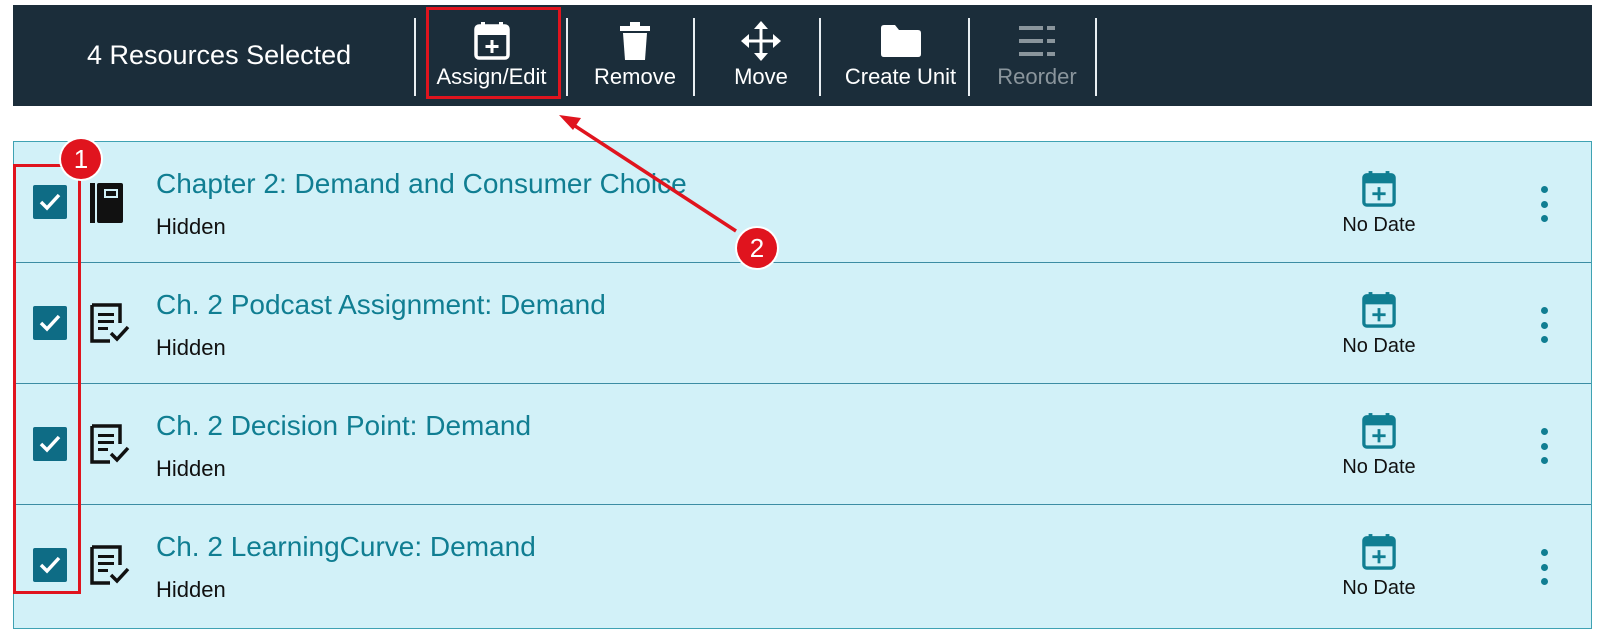 The height and width of the screenshot is (638, 1607). Describe the element at coordinates (761, 76) in the screenshot. I see `move-label: Move` at that location.